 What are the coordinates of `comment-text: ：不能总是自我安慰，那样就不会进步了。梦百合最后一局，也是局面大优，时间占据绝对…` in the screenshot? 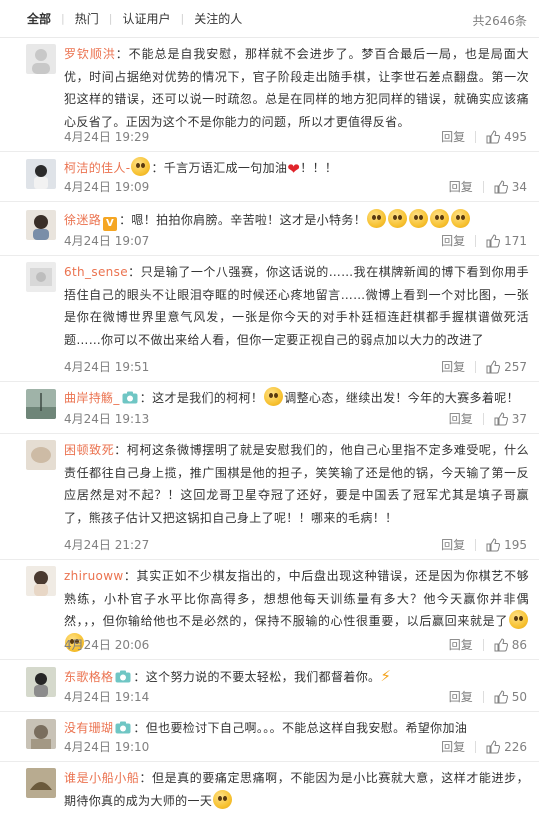 It's located at (296, 88).